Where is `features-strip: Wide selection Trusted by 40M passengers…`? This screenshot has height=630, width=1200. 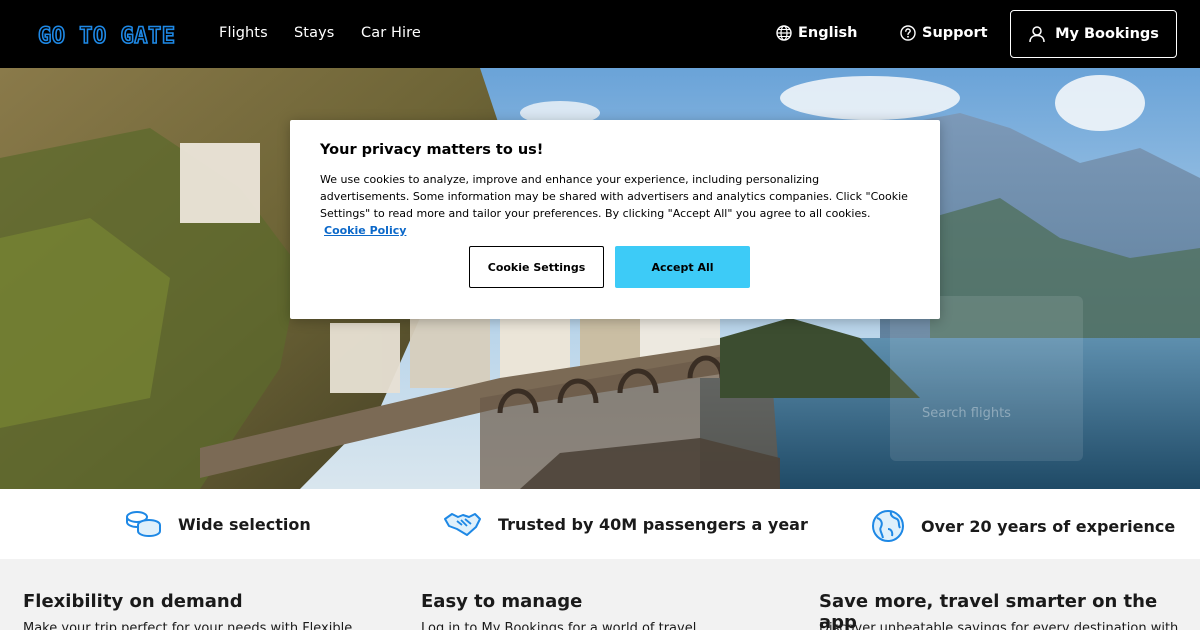
features-strip: Wide selection Trusted by 40M passengers… is located at coordinates (600, 524).